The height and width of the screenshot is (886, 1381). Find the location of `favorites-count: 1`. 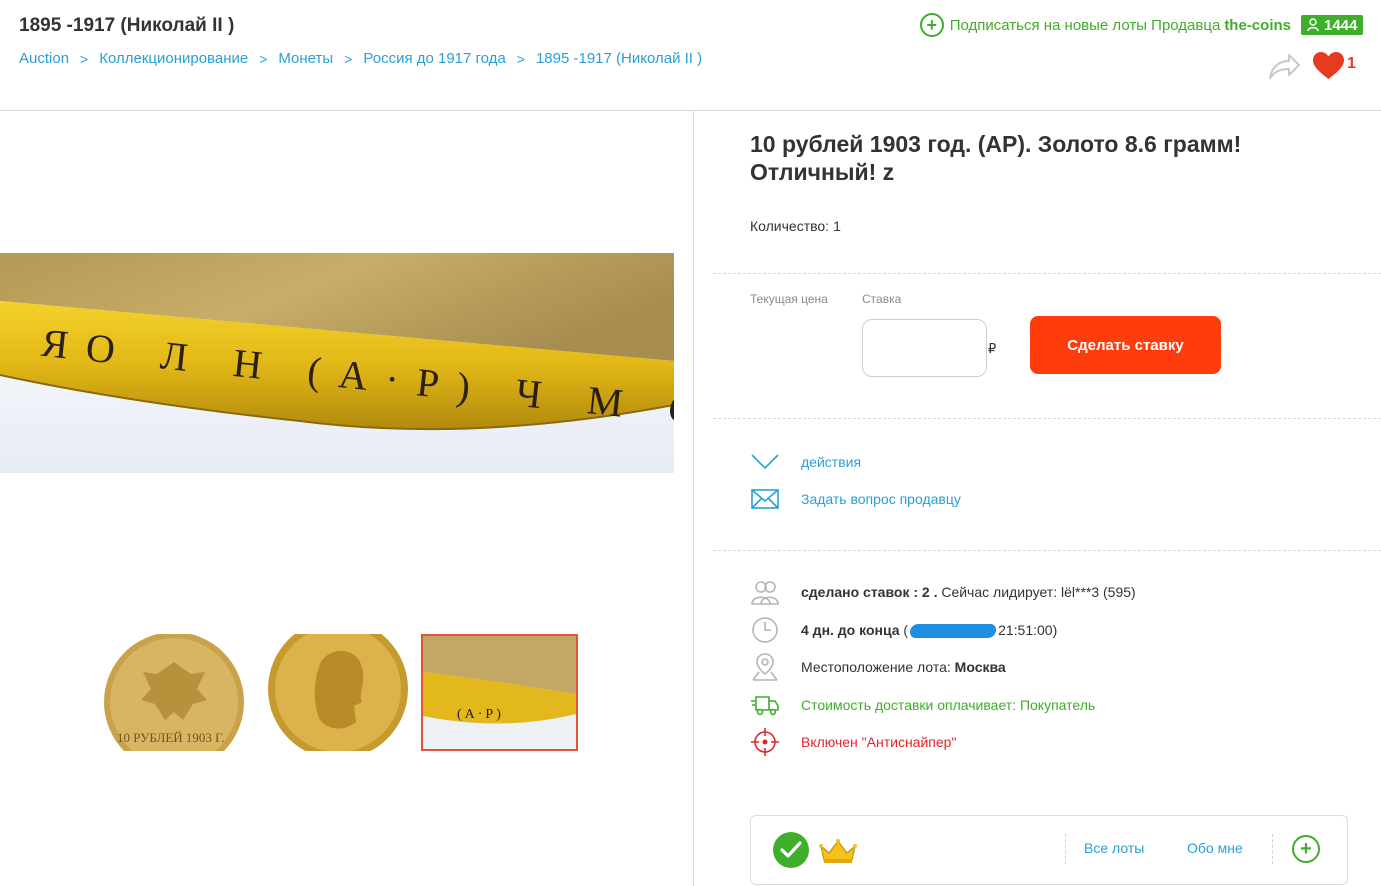

favorites-count: 1 is located at coordinates (1351, 63).